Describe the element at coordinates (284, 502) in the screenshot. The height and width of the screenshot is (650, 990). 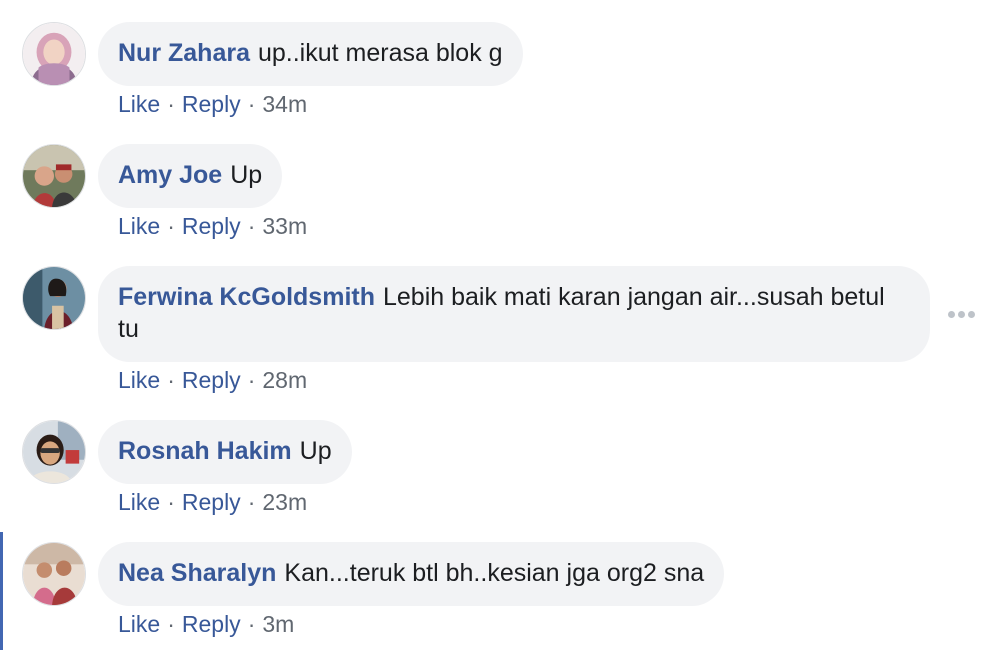
I see `timestamp: 23m` at that location.